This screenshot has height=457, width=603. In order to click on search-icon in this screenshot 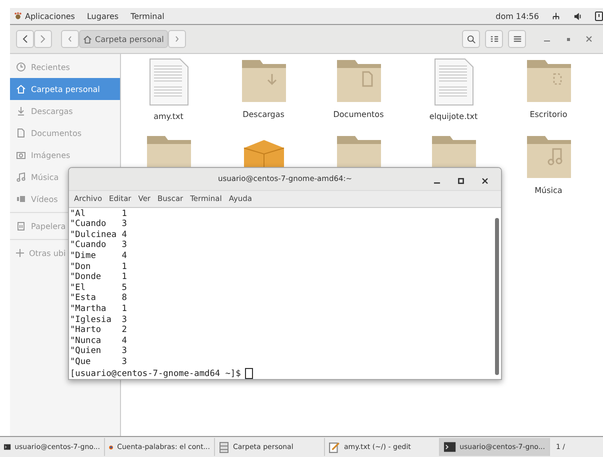, I will do `click(471, 39)`.